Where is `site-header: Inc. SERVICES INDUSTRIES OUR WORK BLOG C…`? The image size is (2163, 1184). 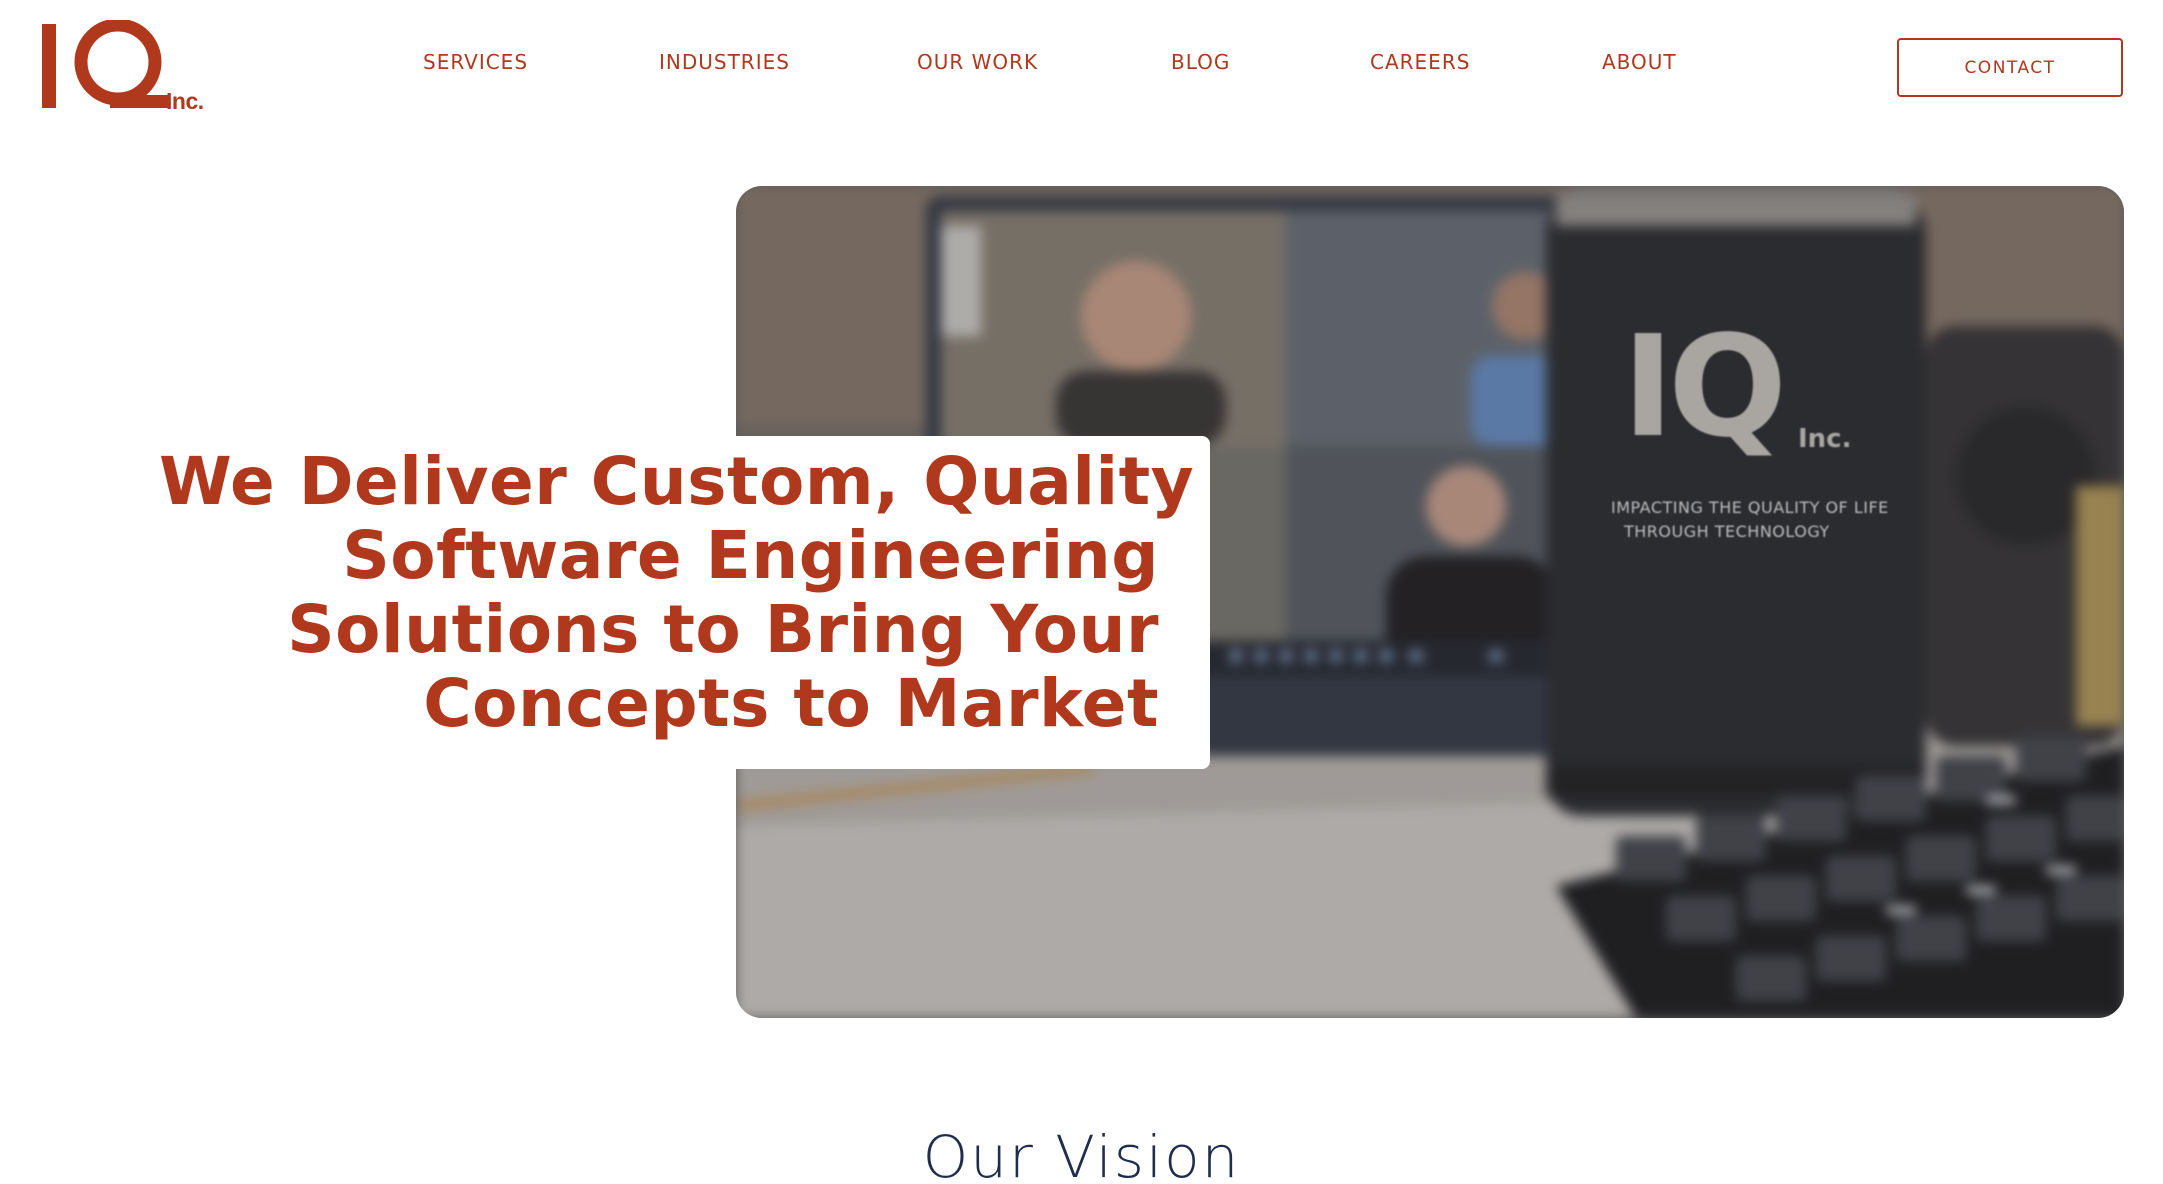 site-header: Inc. SERVICES INDUSTRIES OUR WORK BLOG C… is located at coordinates (1081, 70).